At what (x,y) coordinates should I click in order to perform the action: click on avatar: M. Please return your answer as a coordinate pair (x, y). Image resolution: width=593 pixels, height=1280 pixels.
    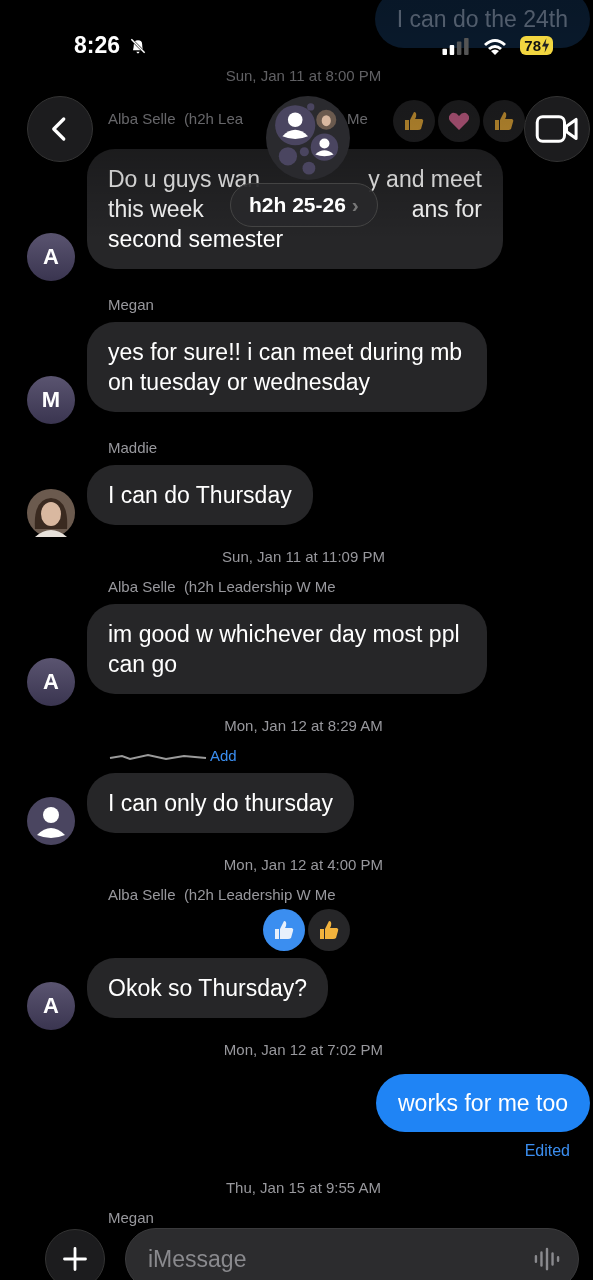
    Looking at the image, I should click on (51, 400).